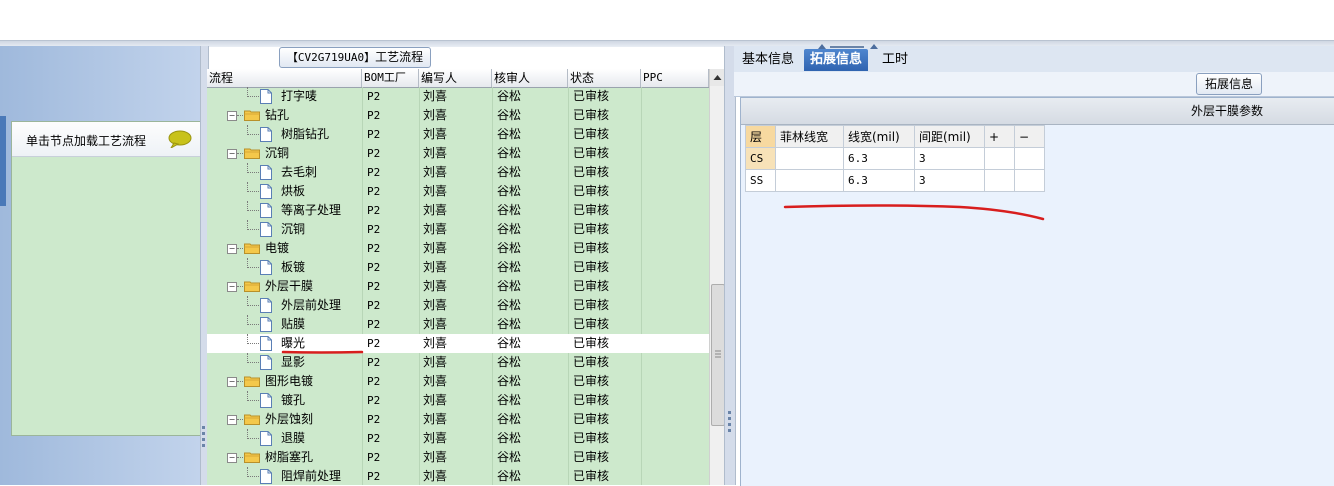 The width and height of the screenshot is (1334, 486). What do you see at coordinates (458, 400) in the screenshot?
I see `process-row: 镀孔 P2 刘喜 谷松 已审核` at bounding box center [458, 400].